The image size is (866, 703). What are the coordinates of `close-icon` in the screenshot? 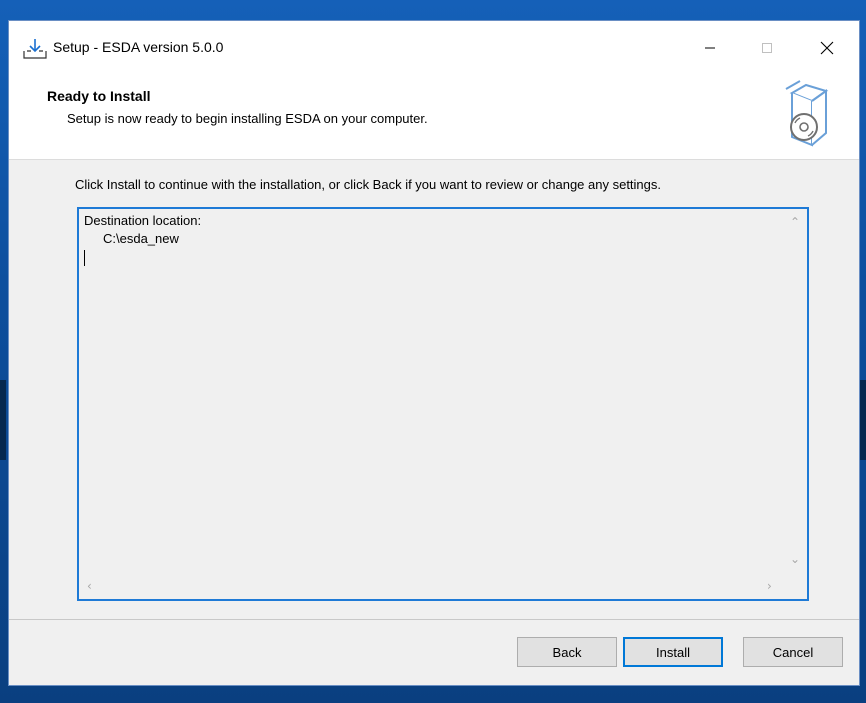 It's located at (827, 48).